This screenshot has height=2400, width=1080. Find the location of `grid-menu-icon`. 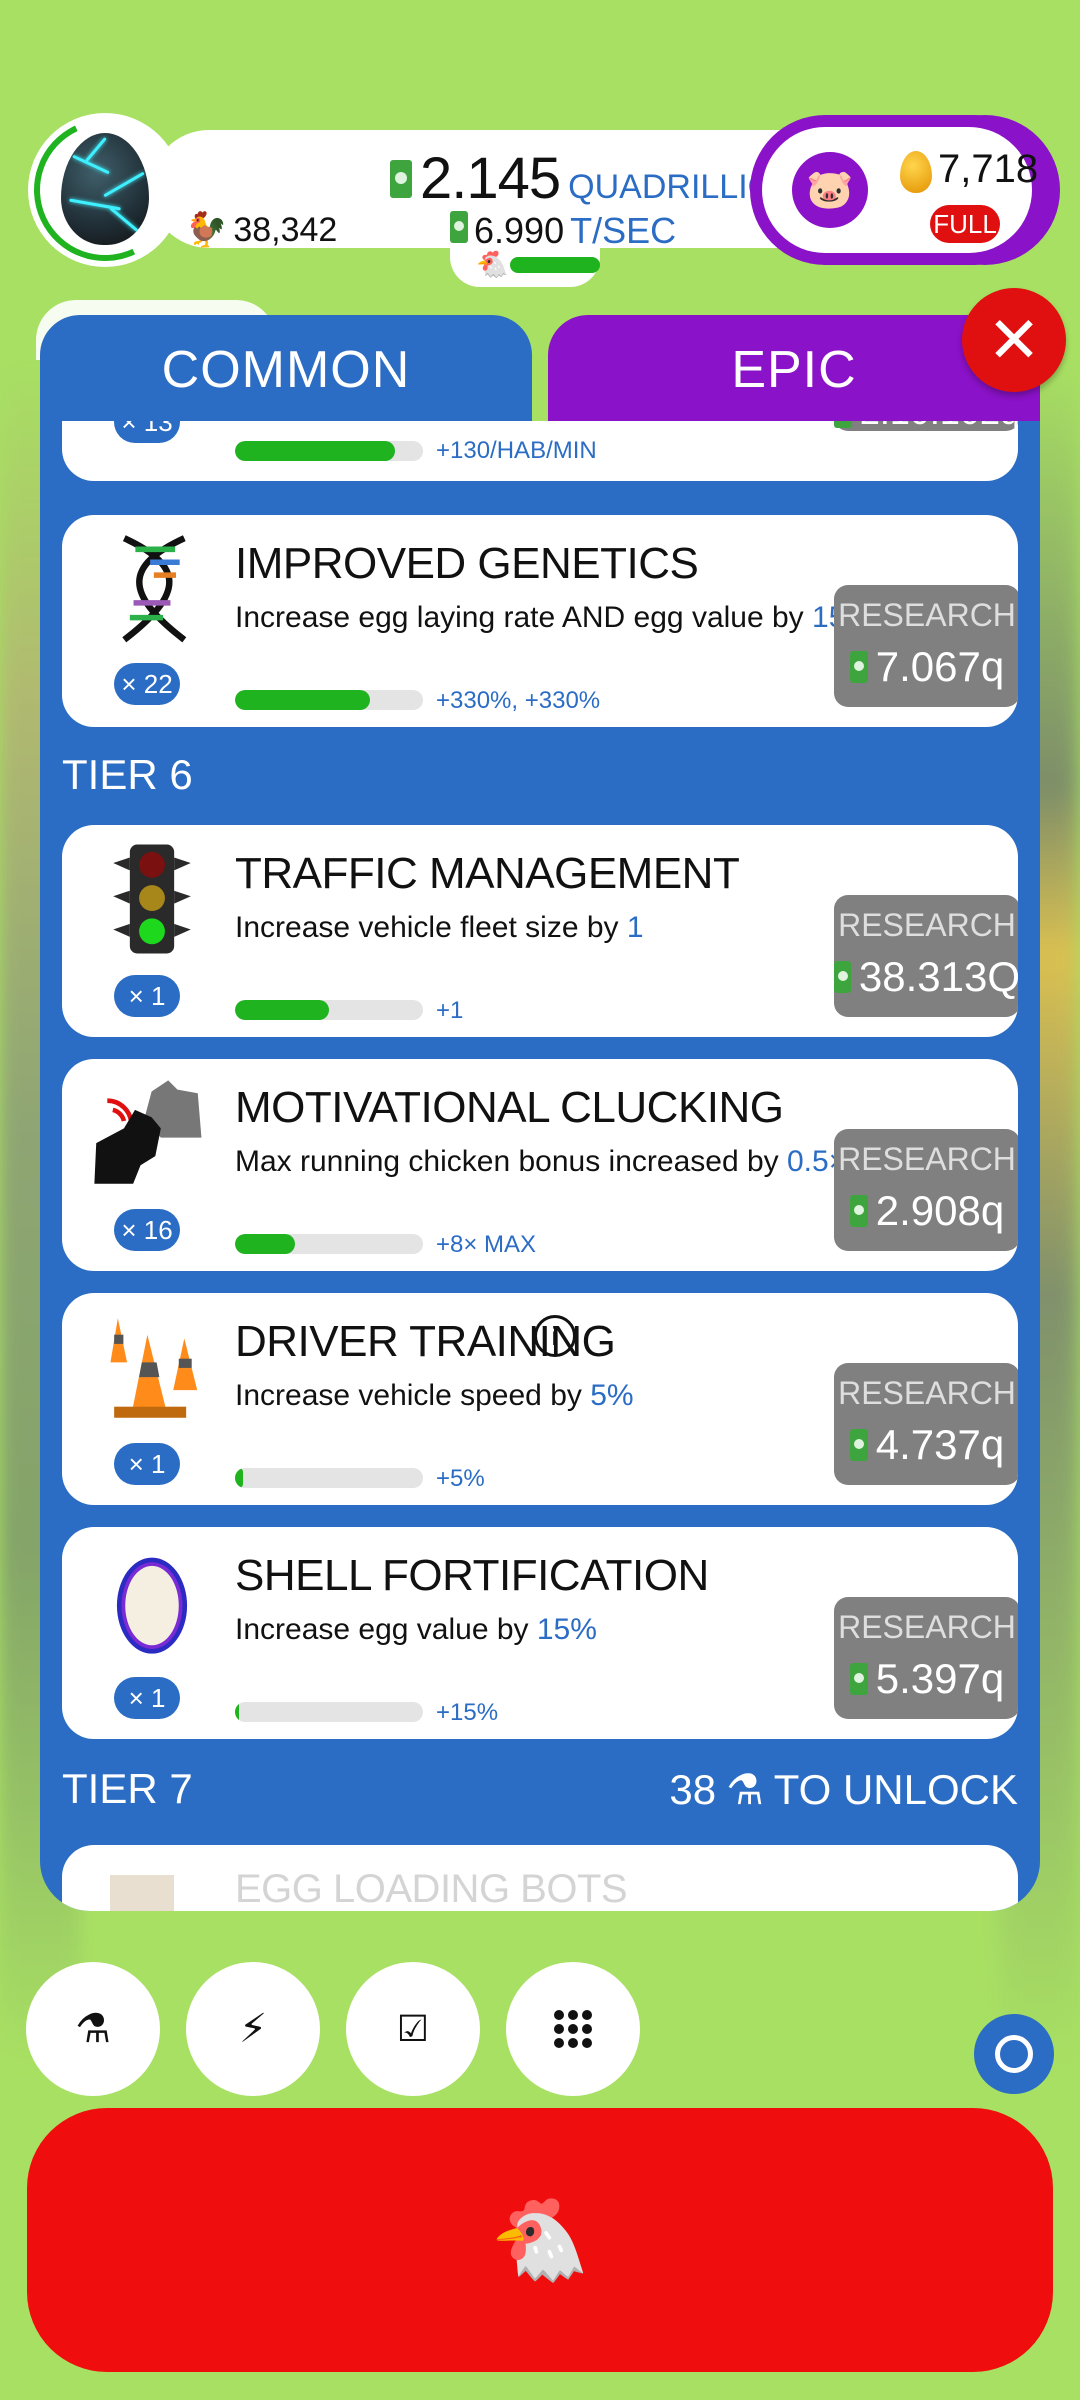

grid-menu-icon is located at coordinates (573, 2029).